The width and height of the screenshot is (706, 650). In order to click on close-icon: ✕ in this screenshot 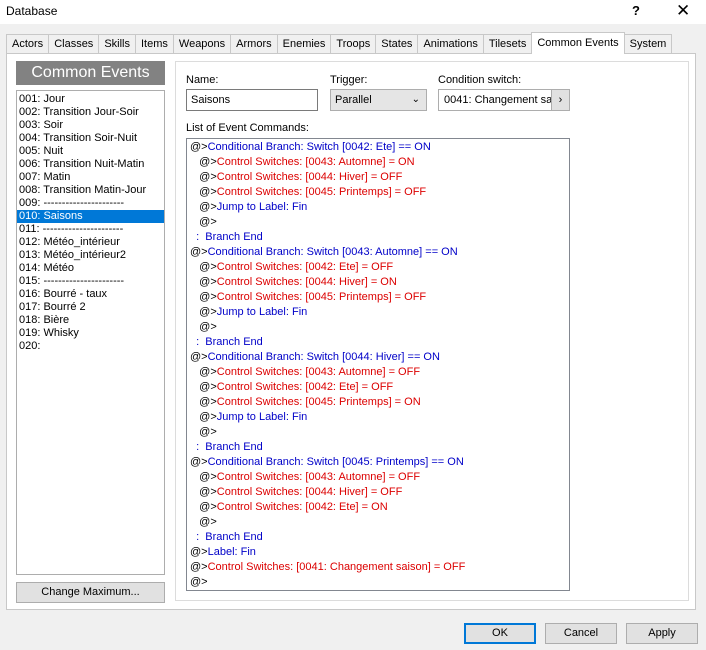, I will do `click(683, 11)`.